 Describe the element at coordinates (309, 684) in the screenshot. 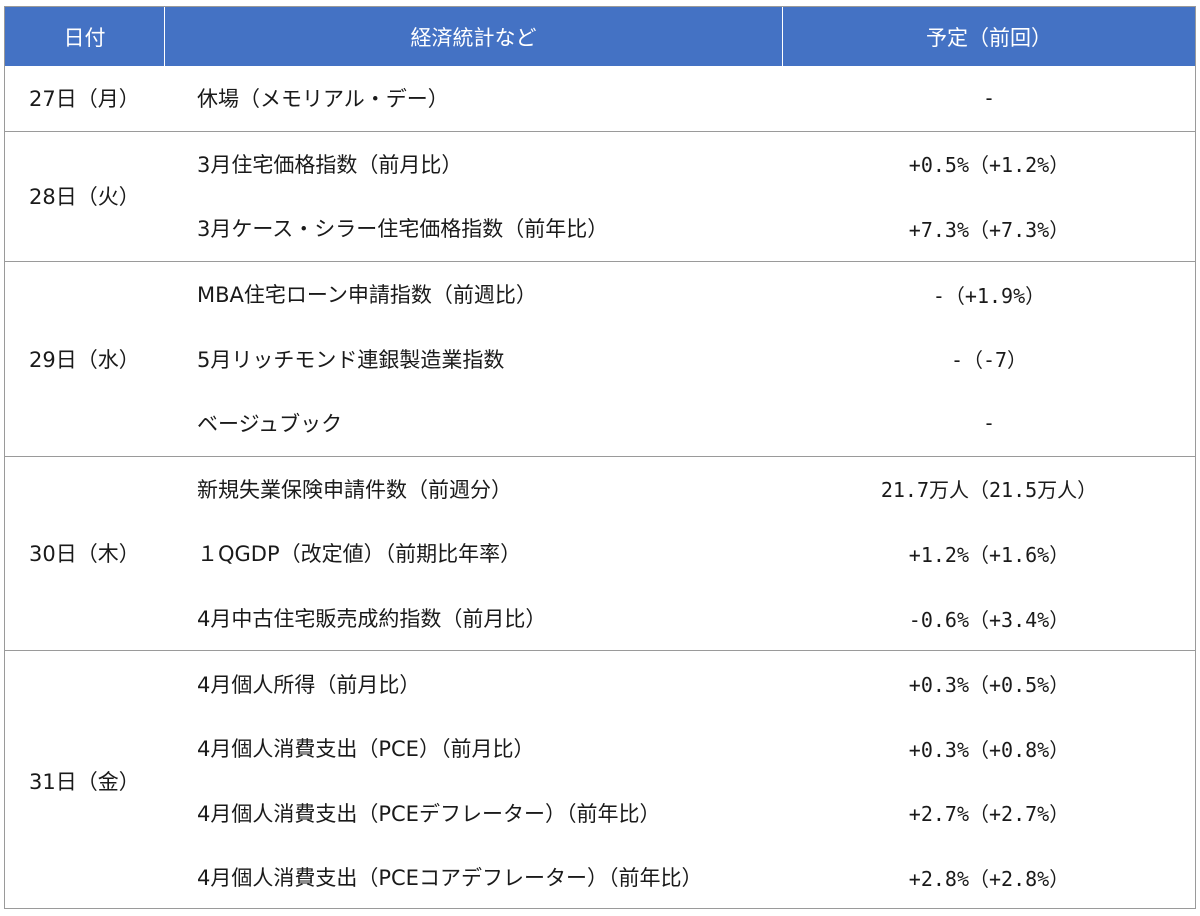

I see `statistic-name: 4月個人所得（前月比）` at that location.